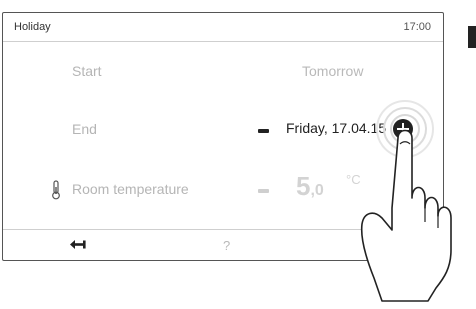 The image size is (476, 309). Describe the element at coordinates (84, 129) in the screenshot. I see `end-label: End` at that location.